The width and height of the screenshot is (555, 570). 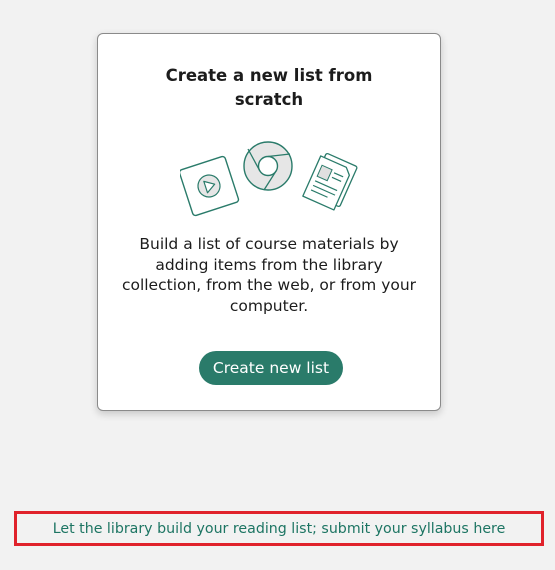 I want to click on document-icon, so click(x=330, y=181).